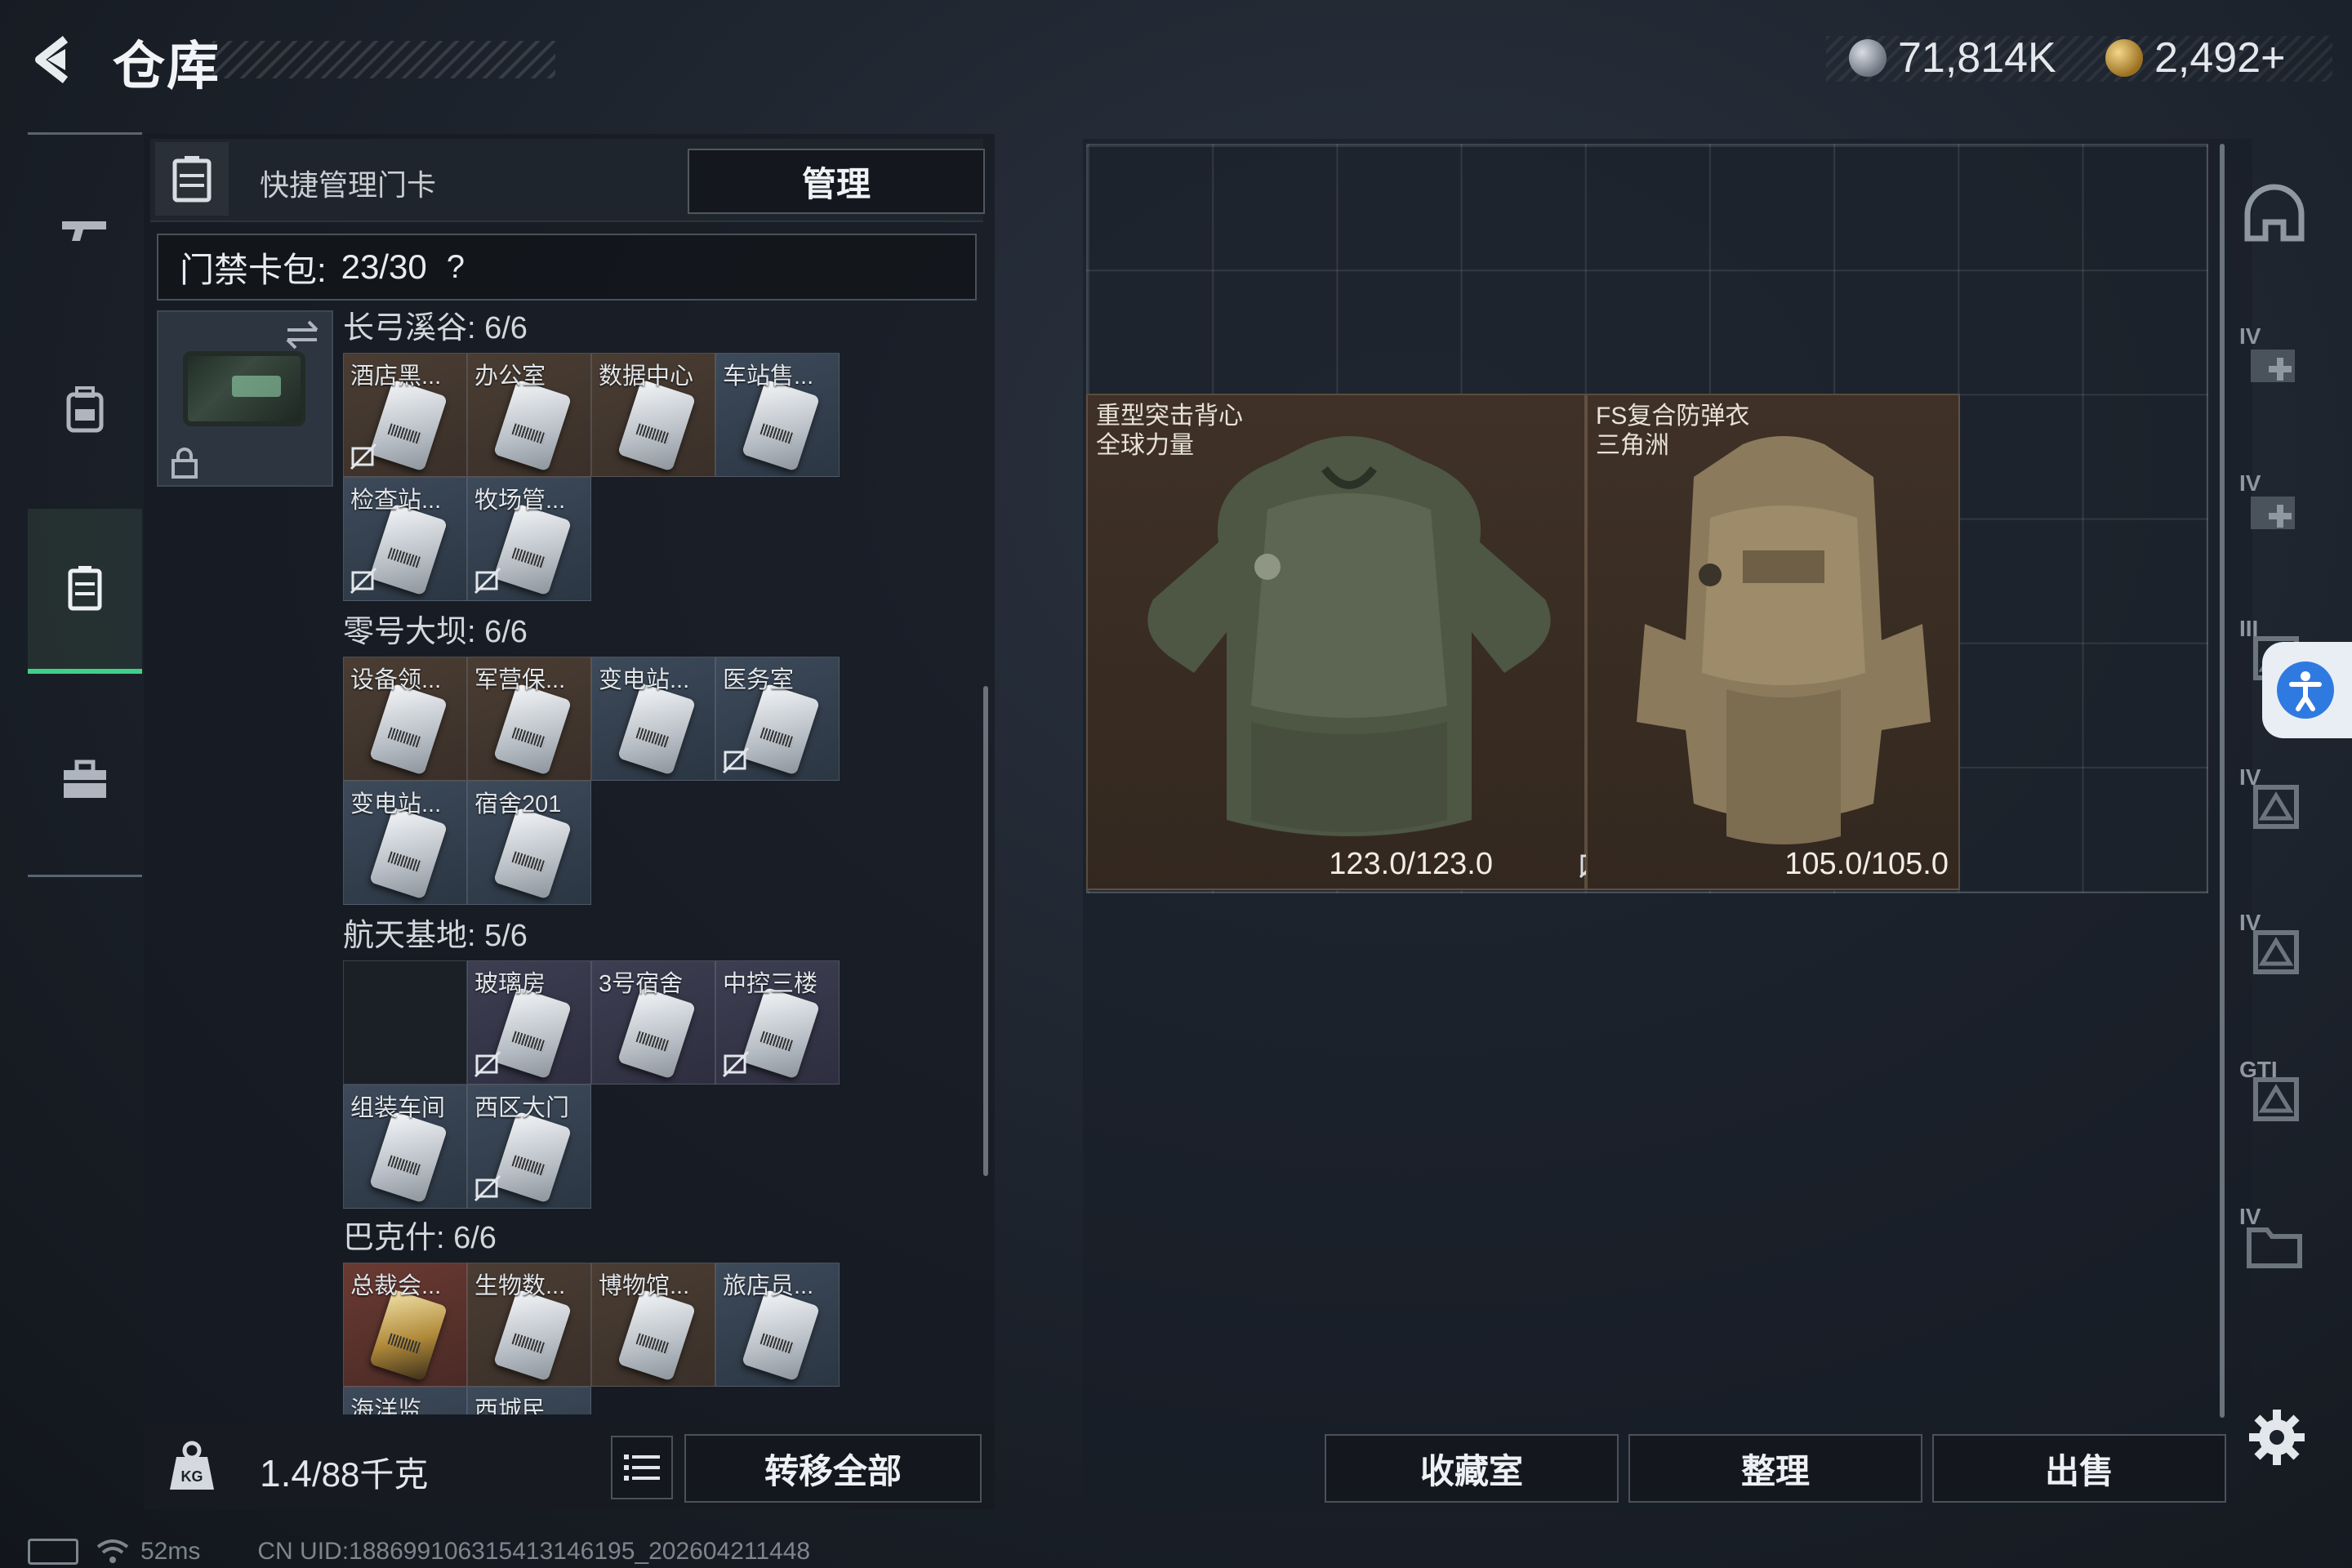  What do you see at coordinates (53, 1552) in the screenshot?
I see `battery-icon` at bounding box center [53, 1552].